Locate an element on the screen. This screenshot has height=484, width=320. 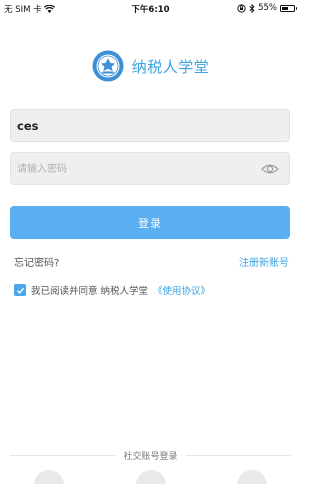
social-login-divider: 社交账号登录 is located at coordinates (151, 455).